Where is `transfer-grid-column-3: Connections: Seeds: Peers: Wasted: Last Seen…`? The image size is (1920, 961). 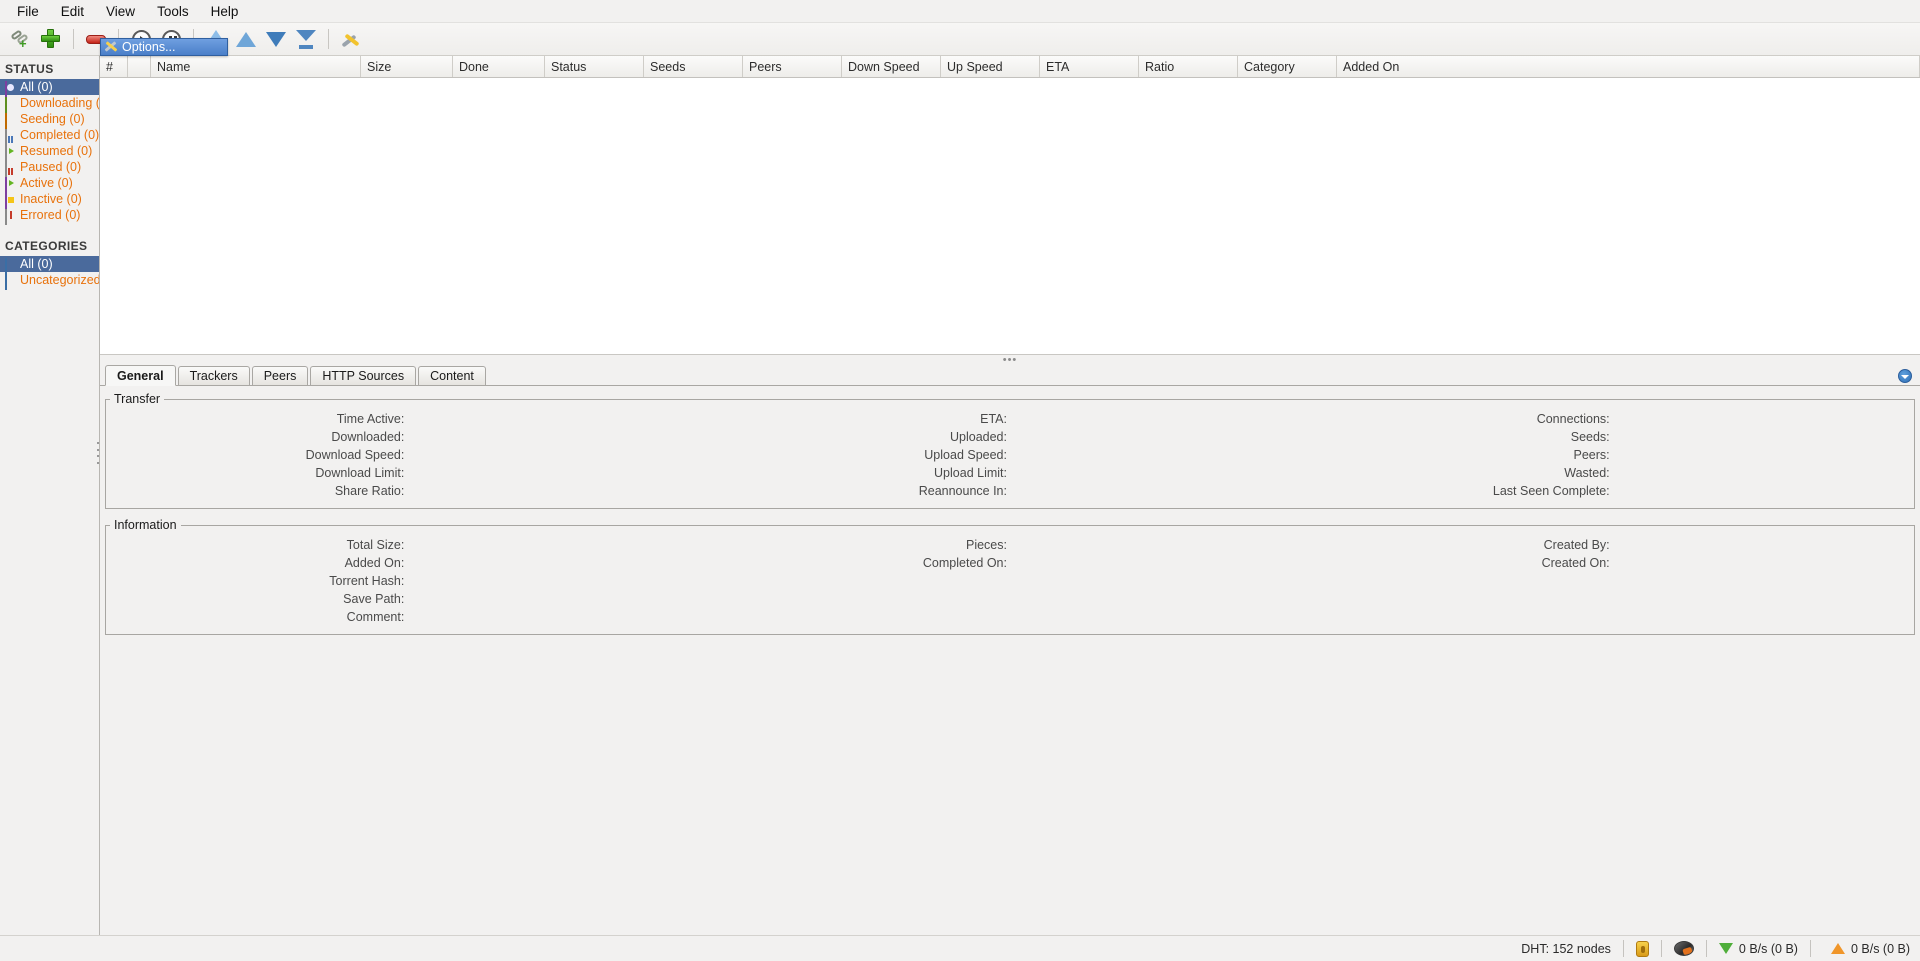 transfer-grid-column-3: Connections: Seeds: Peers: Wasted: Last Seen… is located at coordinates (1612, 455).